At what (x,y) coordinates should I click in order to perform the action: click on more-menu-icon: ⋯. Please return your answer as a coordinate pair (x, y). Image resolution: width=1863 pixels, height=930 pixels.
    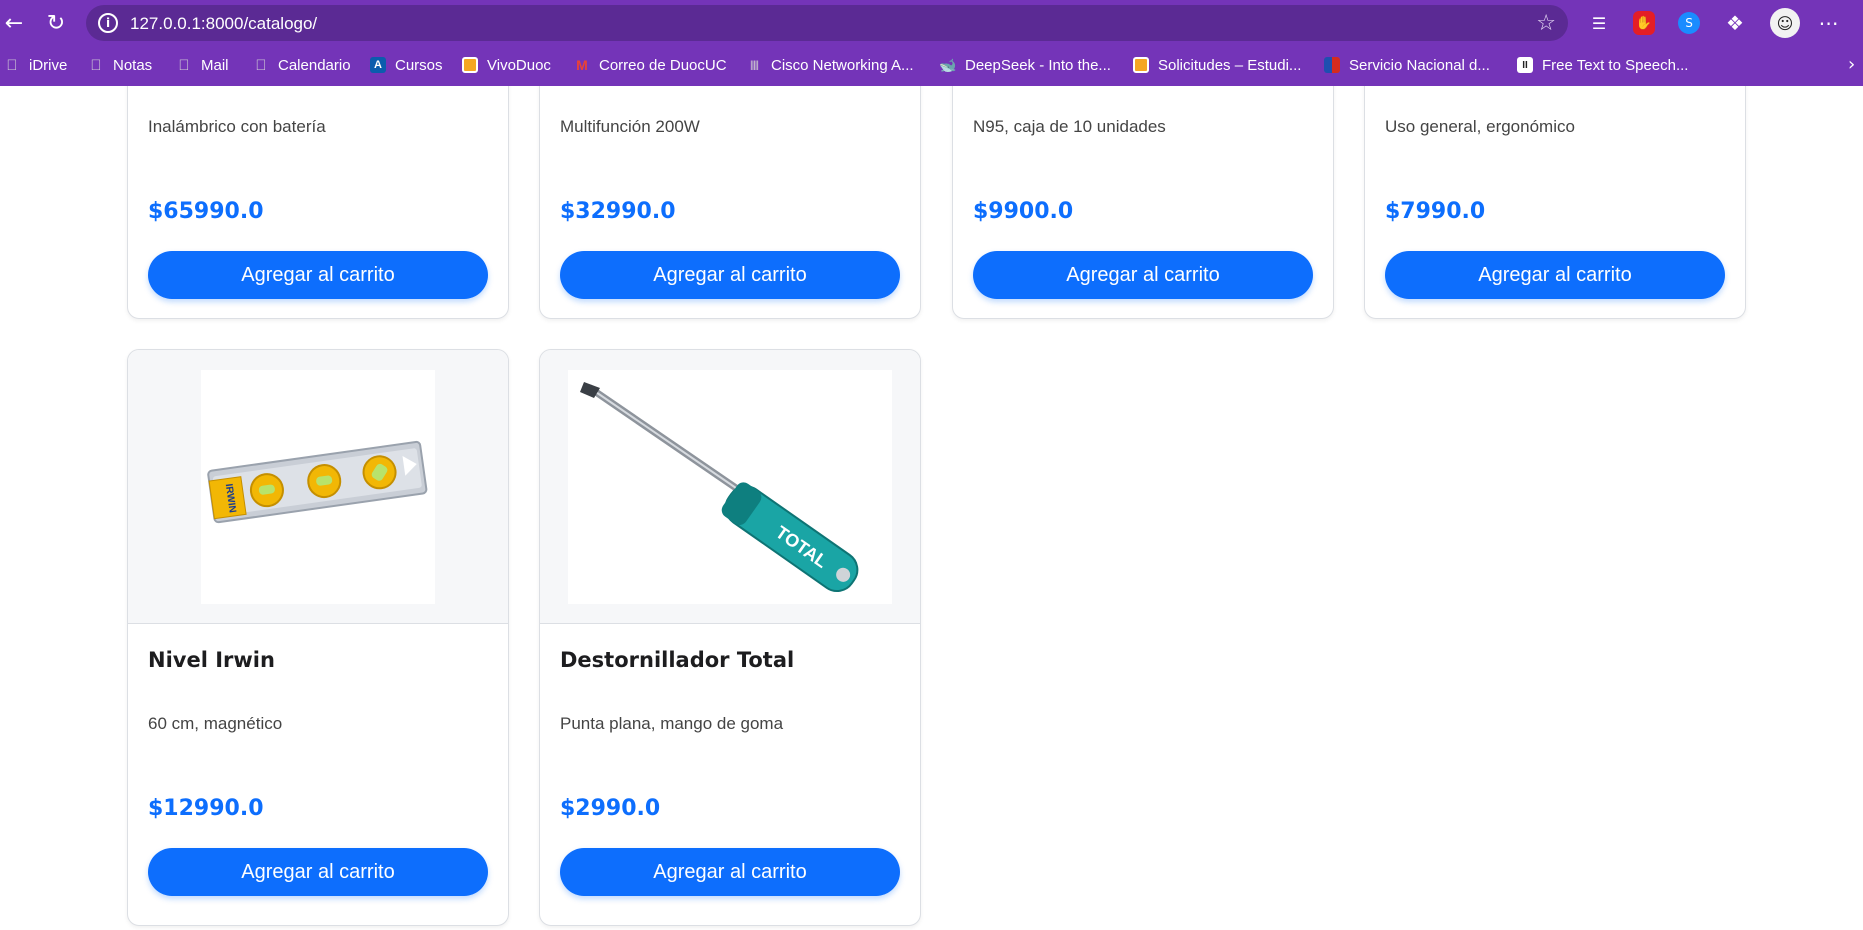
    Looking at the image, I should click on (1829, 23).